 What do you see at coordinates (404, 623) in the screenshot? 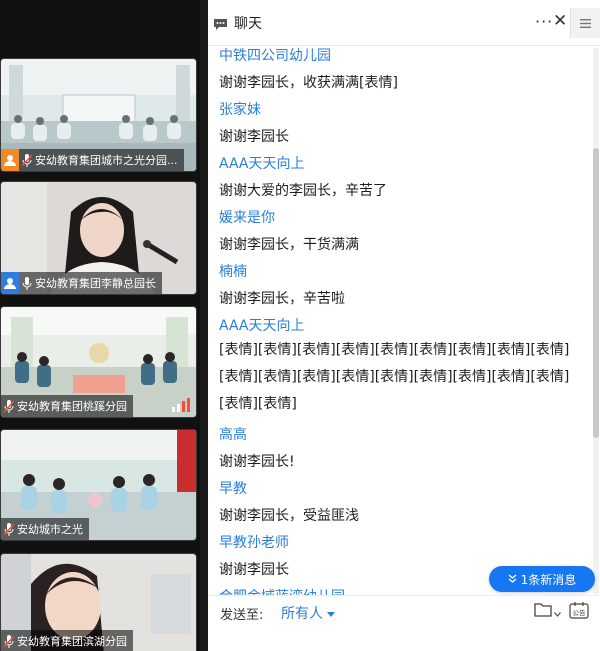
I see `chat-footer: 发送至: 所有人 公告` at bounding box center [404, 623].